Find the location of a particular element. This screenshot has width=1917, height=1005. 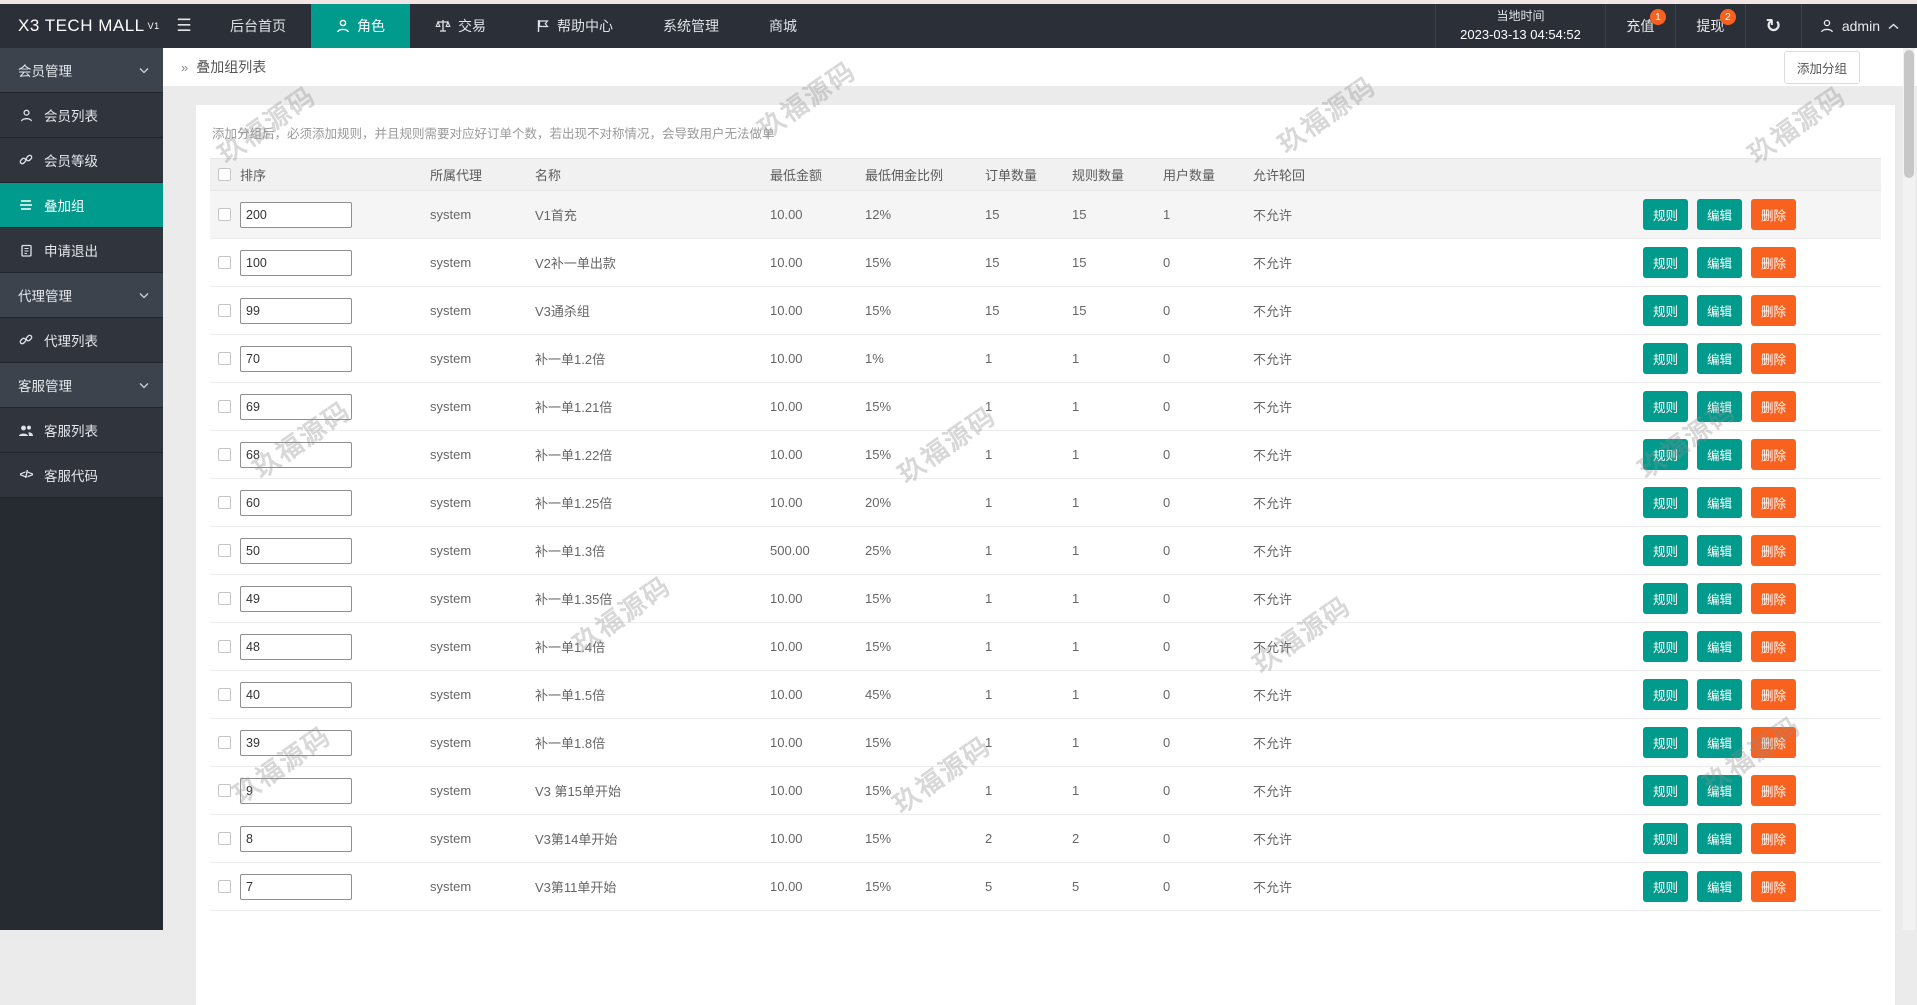

withdraw-button: 提现 2 is located at coordinates (1709, 26).